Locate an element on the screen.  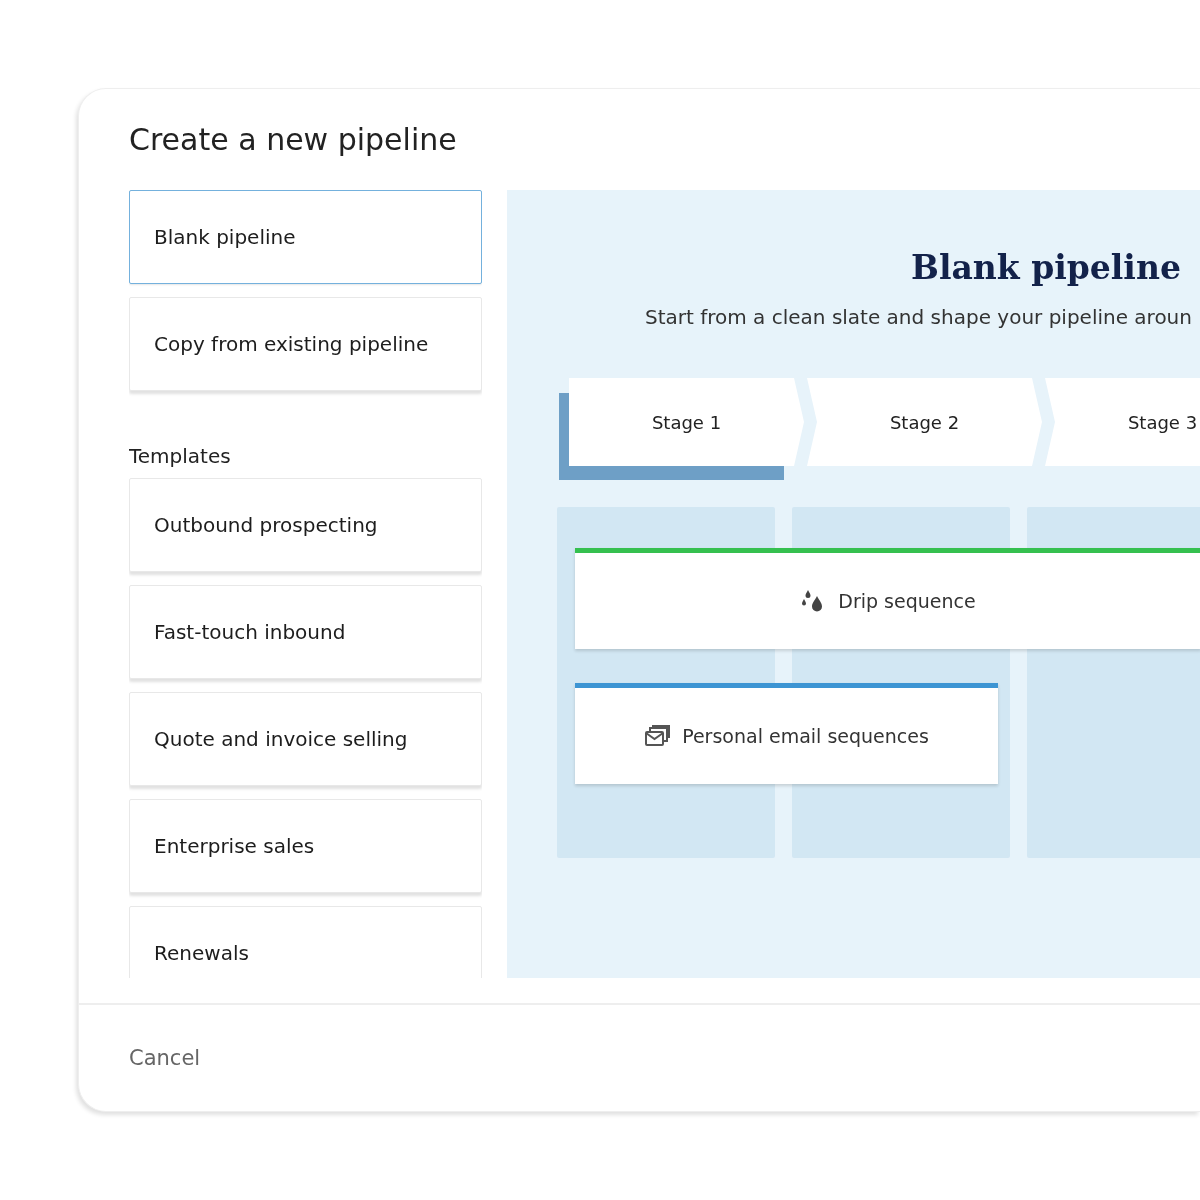
template-card: Fast-touch inbound is located at coordinates (305, 632).